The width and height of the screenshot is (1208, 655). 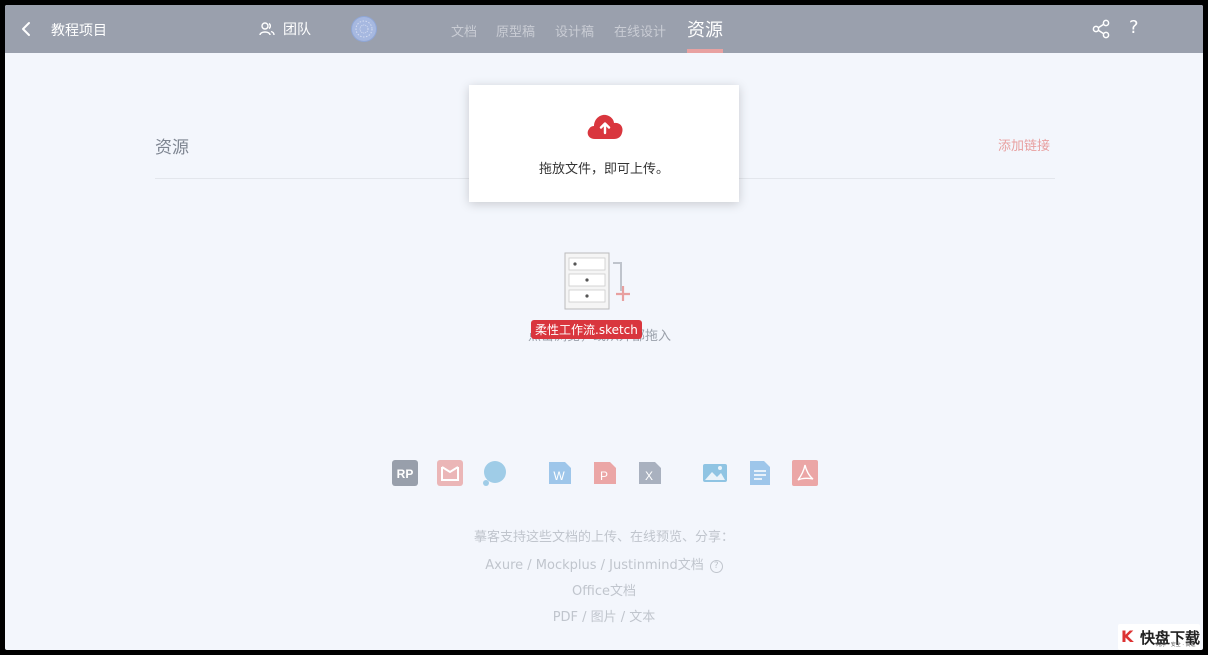 I want to click on avatar-pattern-icon, so click(x=364, y=29).